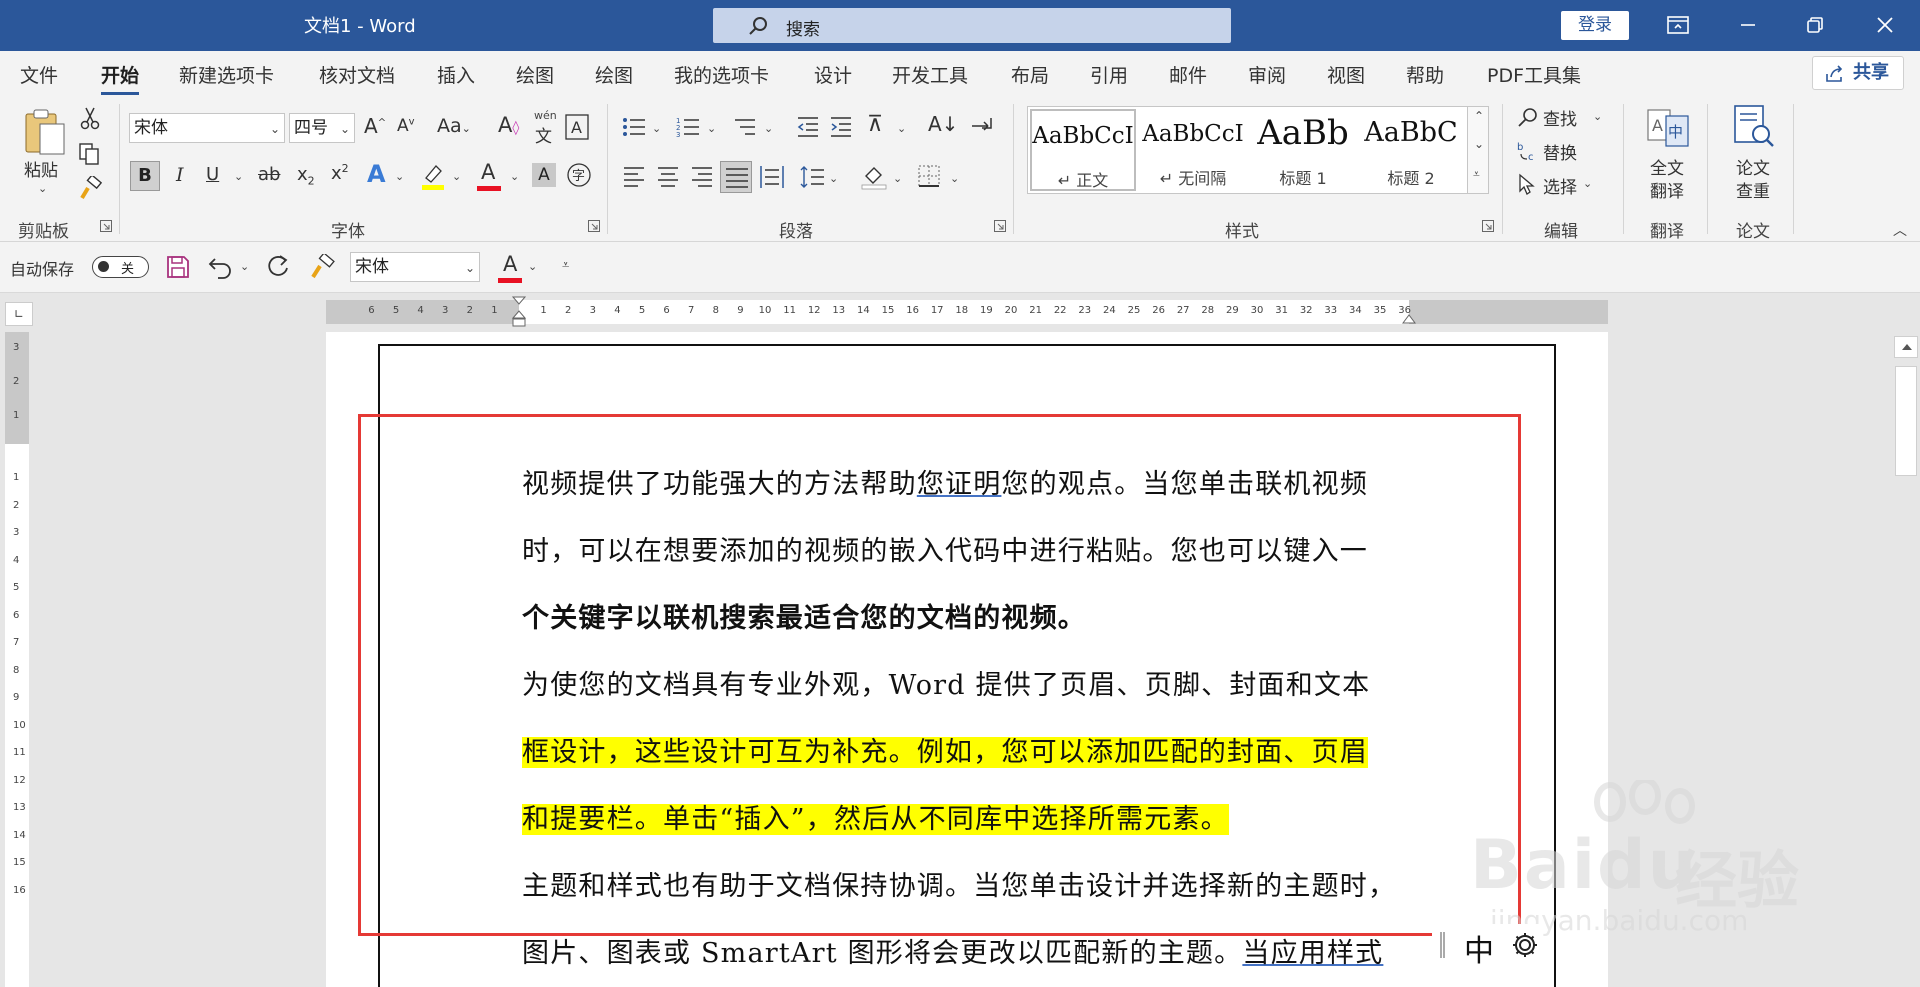  What do you see at coordinates (1560, 151) in the screenshot?
I see `replace-label: 替换` at bounding box center [1560, 151].